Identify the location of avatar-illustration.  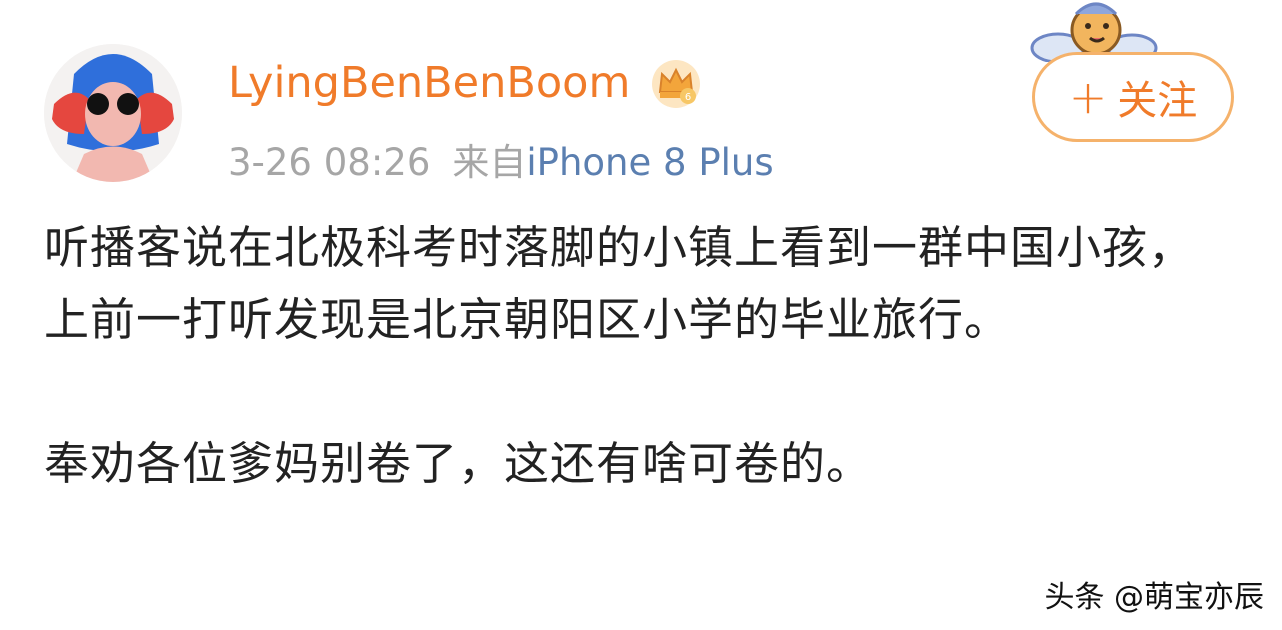
(113, 113).